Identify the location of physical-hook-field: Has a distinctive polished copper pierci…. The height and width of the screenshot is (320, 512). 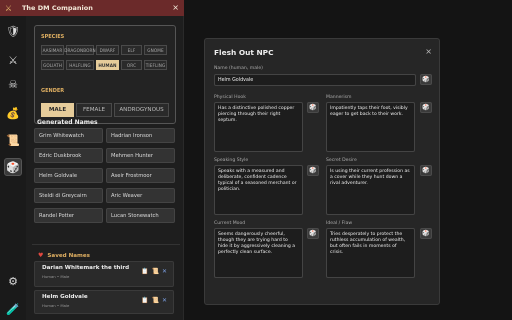
(258, 127).